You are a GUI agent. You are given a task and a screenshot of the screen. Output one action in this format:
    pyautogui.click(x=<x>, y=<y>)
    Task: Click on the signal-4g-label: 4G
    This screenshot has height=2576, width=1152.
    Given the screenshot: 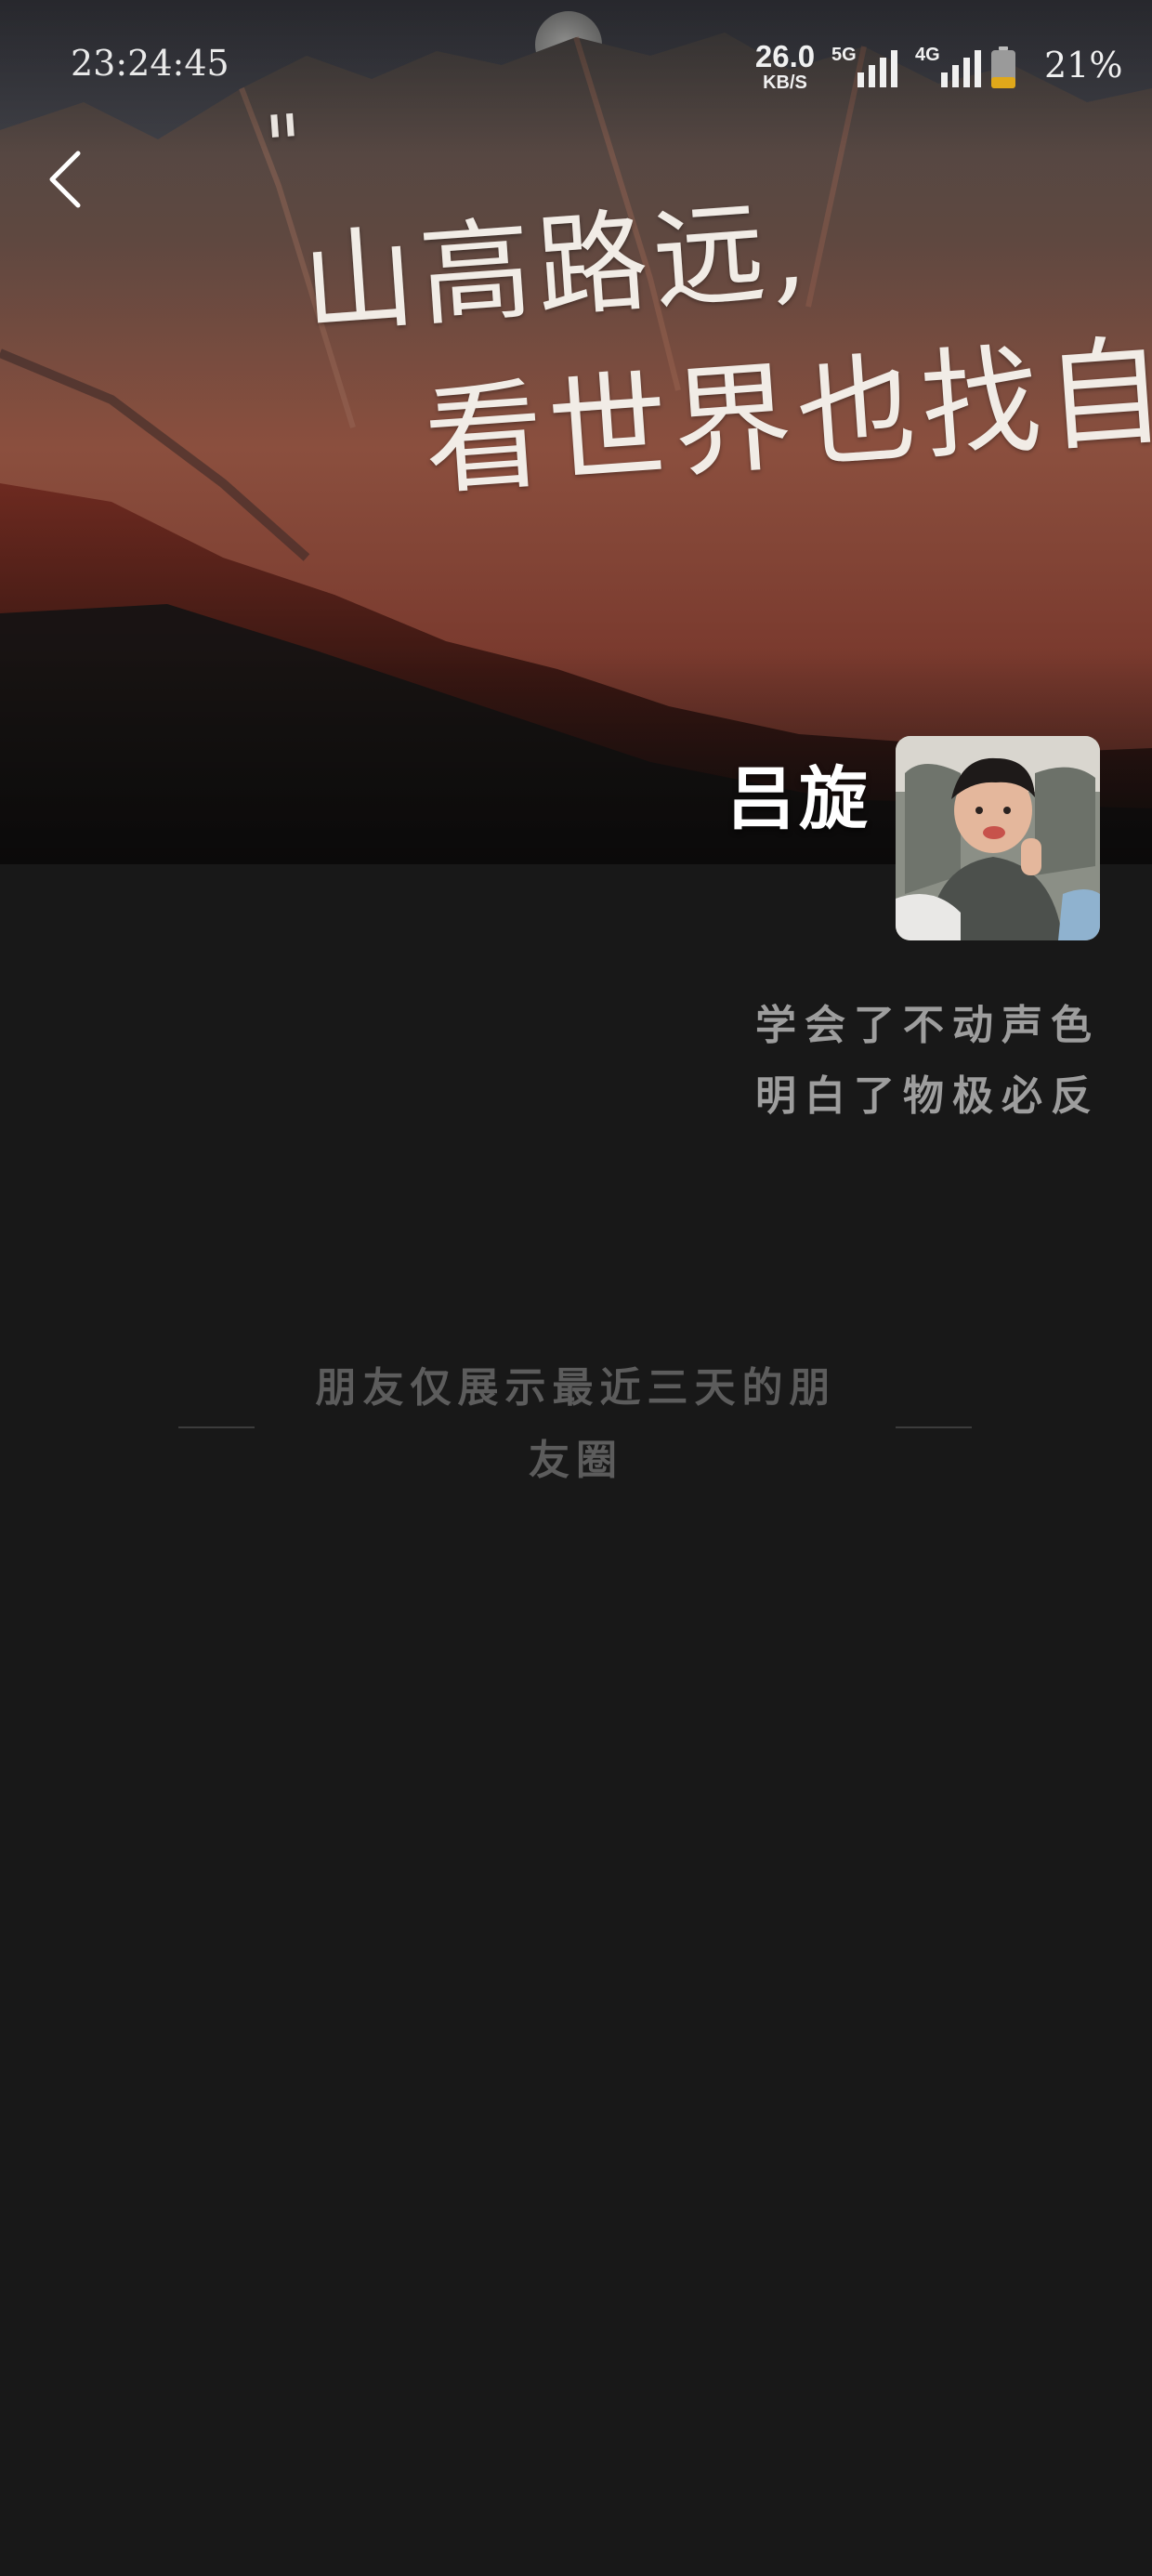 What is the action you would take?
    pyautogui.click(x=927, y=55)
    